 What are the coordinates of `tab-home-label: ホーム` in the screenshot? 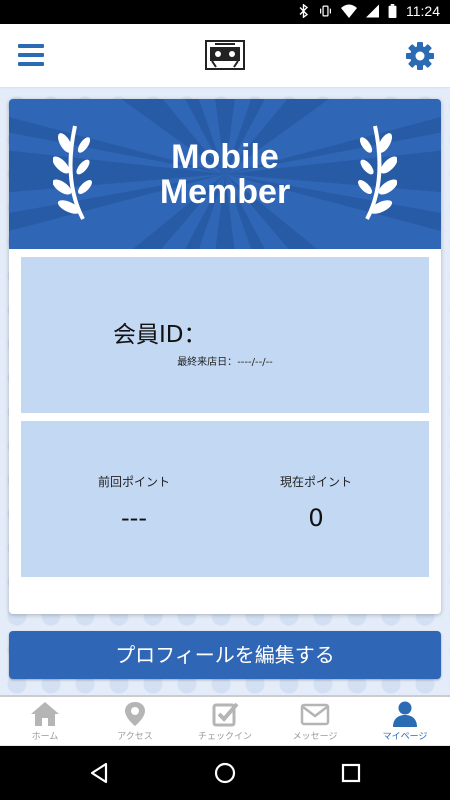 It's located at (45, 737).